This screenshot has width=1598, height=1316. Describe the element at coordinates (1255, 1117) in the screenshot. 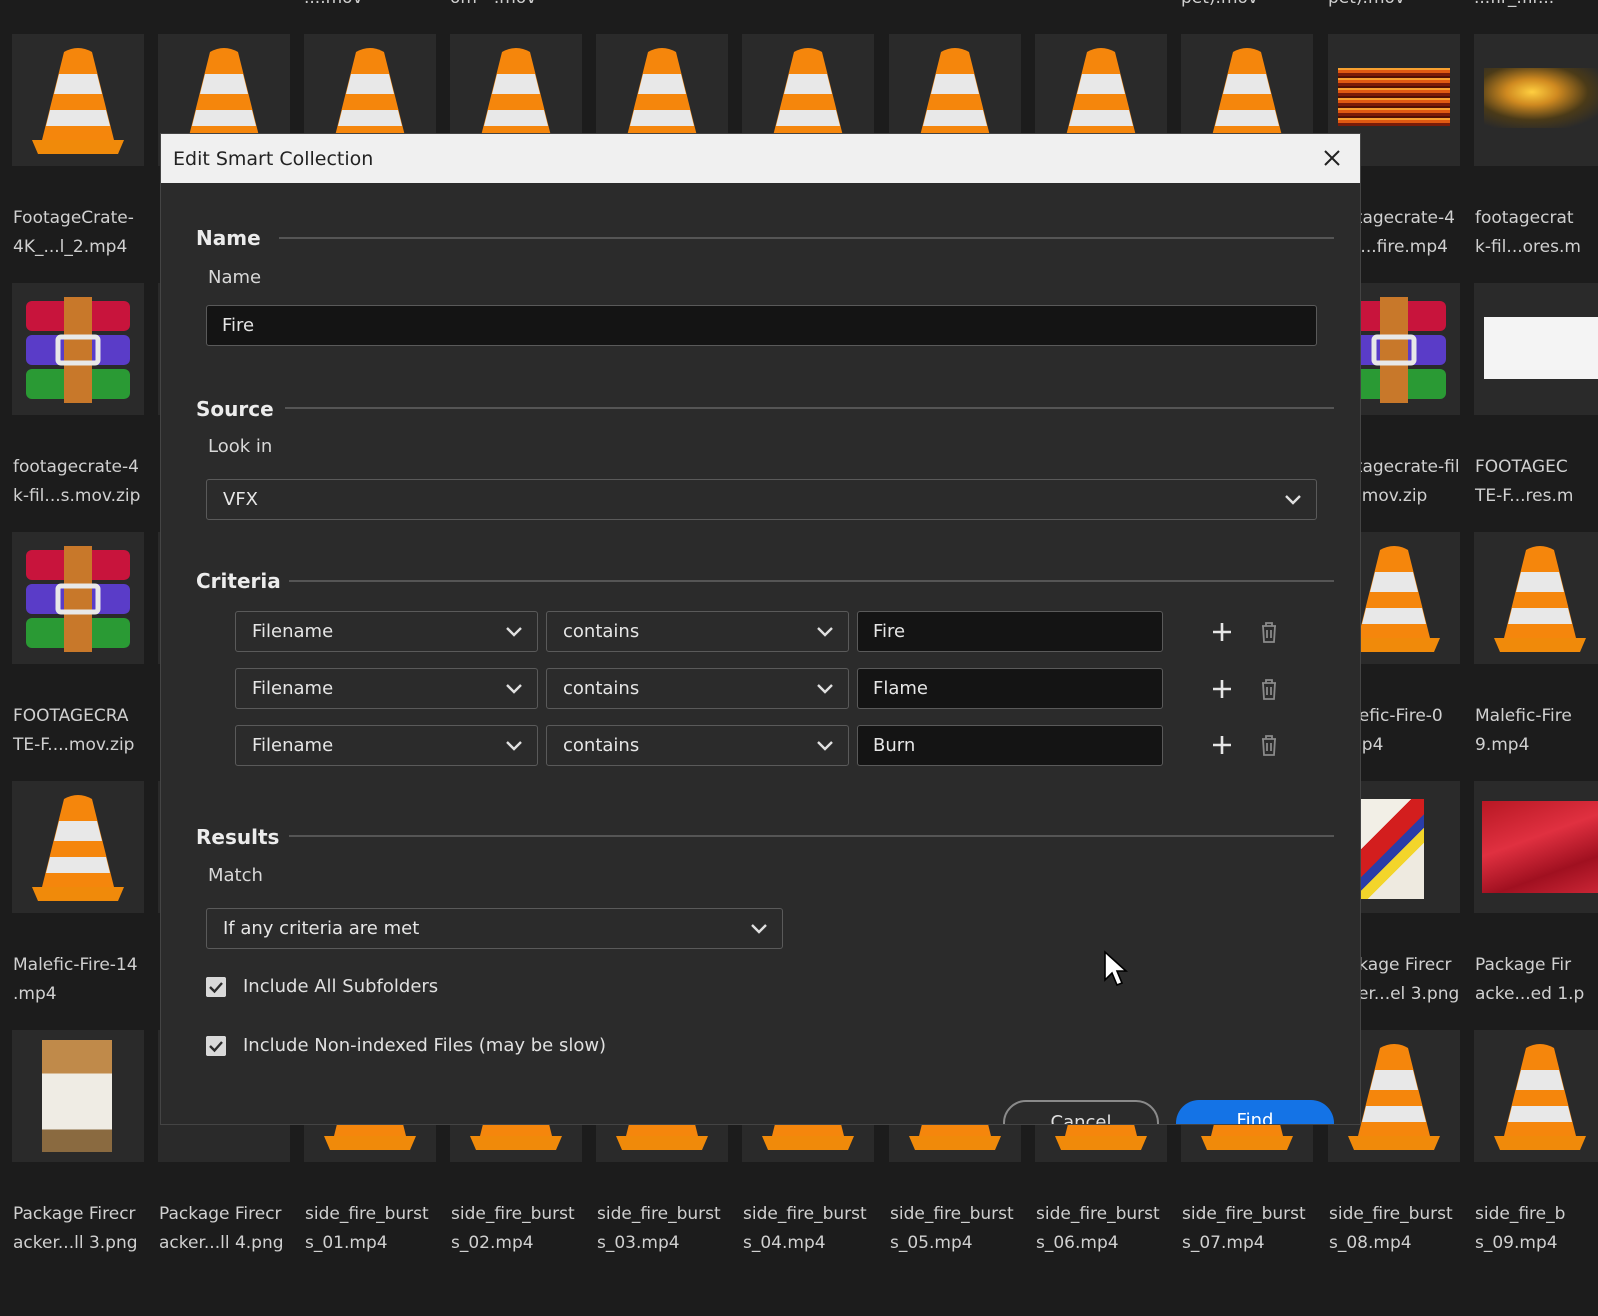

I see `find-button-label: Find` at that location.